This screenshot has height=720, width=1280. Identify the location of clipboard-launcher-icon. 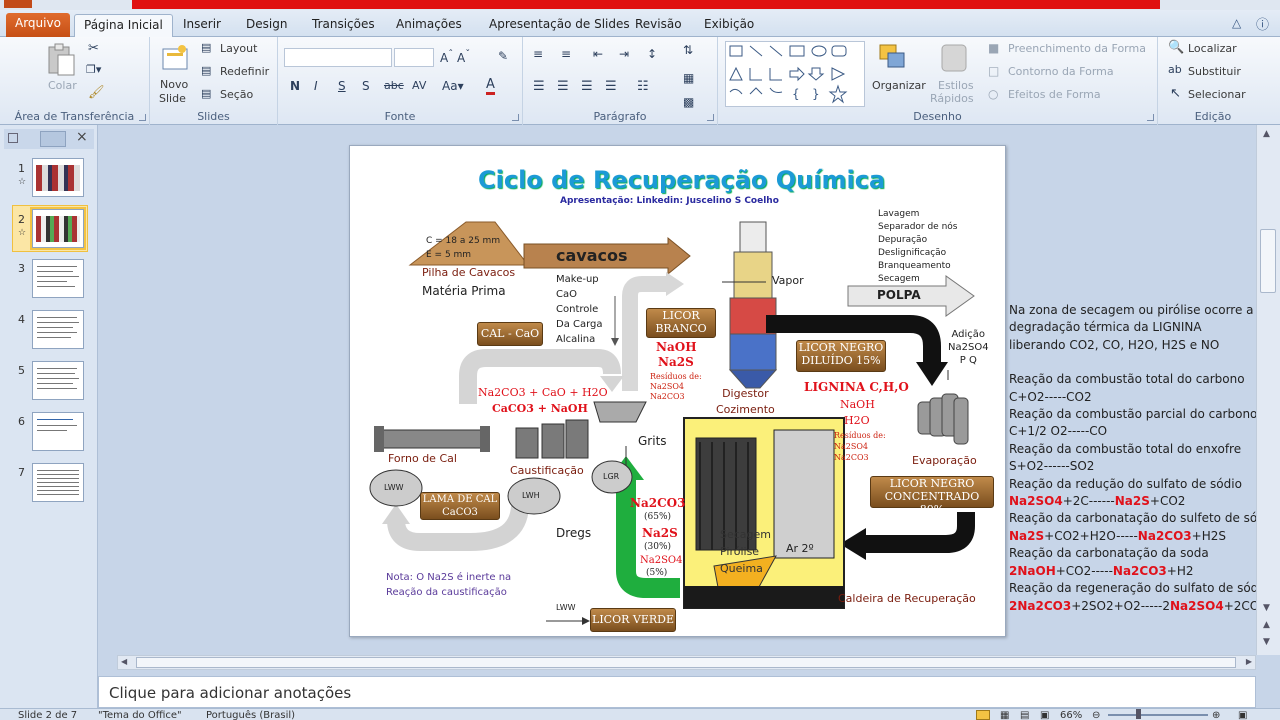
(142, 117).